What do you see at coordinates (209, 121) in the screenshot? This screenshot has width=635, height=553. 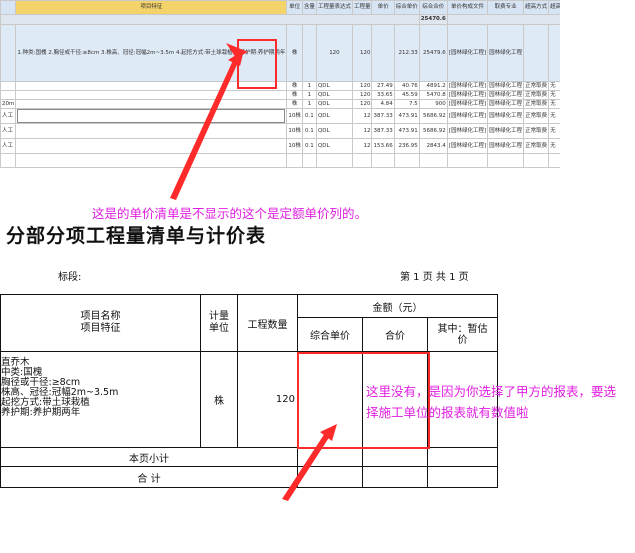 I see `arrow-icon-top` at bounding box center [209, 121].